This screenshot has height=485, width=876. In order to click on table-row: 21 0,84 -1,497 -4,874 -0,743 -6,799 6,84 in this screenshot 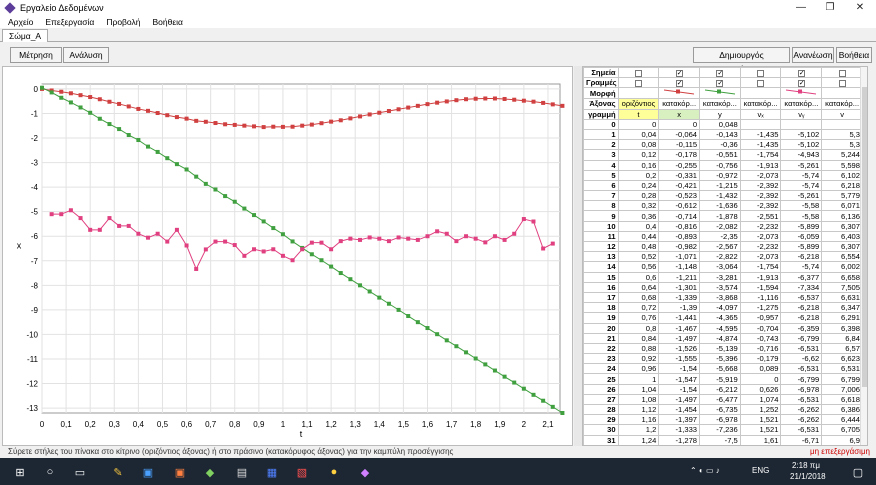, I will do `click(723, 338)`.